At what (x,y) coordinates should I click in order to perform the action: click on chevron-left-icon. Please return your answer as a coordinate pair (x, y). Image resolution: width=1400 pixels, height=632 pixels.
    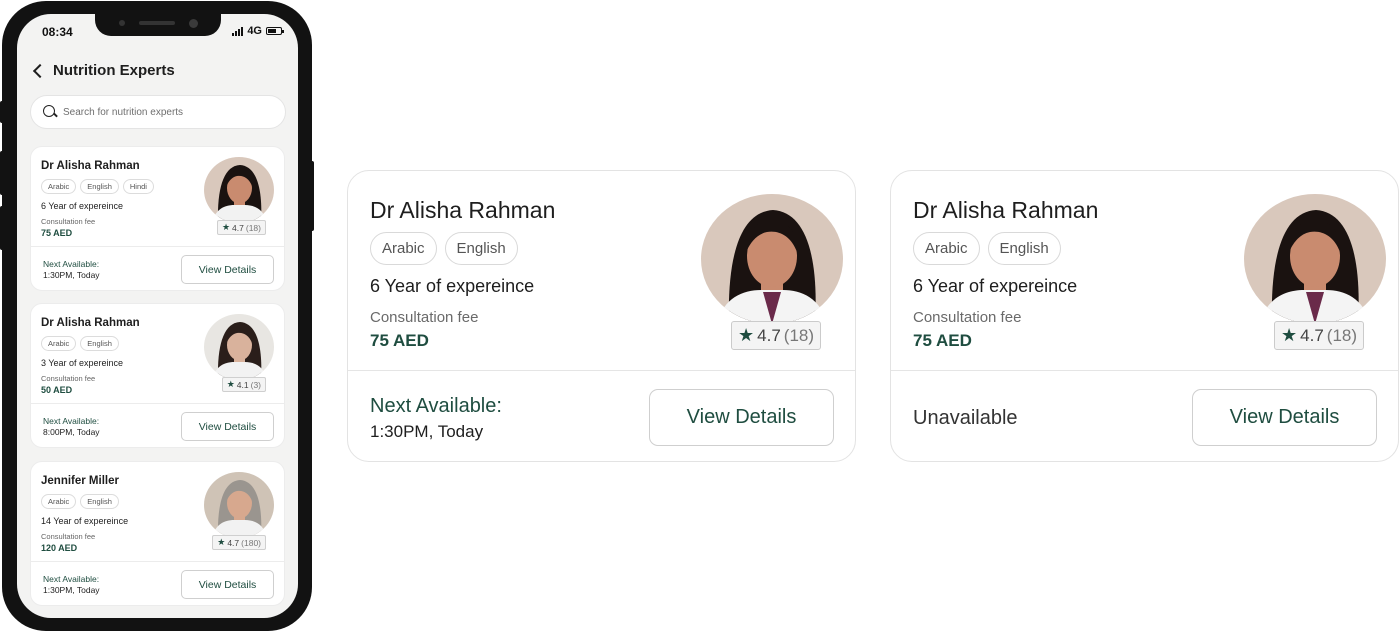
    Looking at the image, I should click on (40, 70).